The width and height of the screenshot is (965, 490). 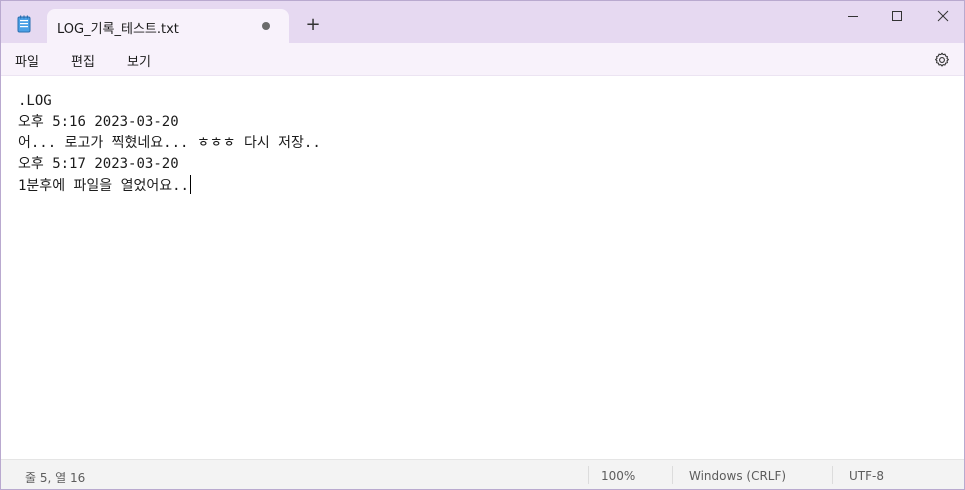 I want to click on menu-bar: 파일 편집 보기, so click(x=482, y=59).